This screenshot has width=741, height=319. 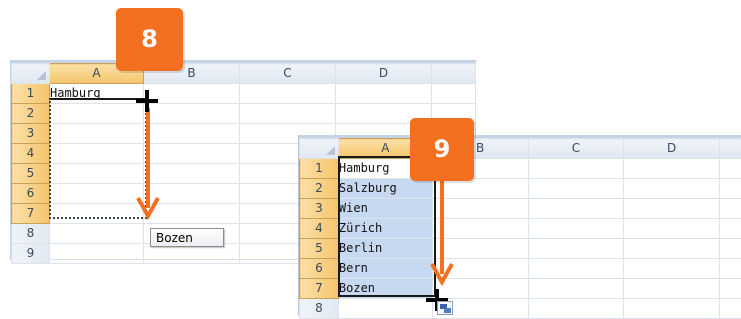 I want to click on cell-a2: Salzburg, so click(x=385, y=188).